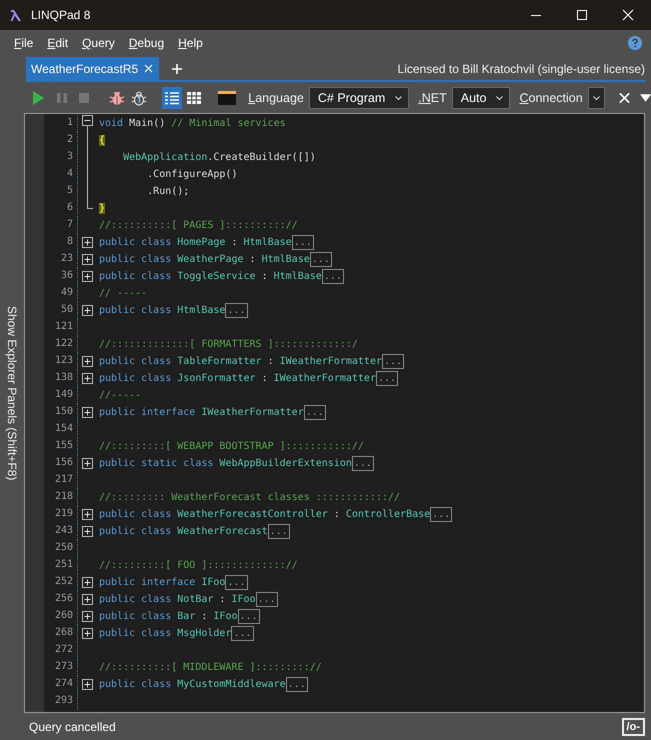  Describe the element at coordinates (204, 259) in the screenshot. I see `code-text: public class WeatherPage : HtmlBase` at that location.